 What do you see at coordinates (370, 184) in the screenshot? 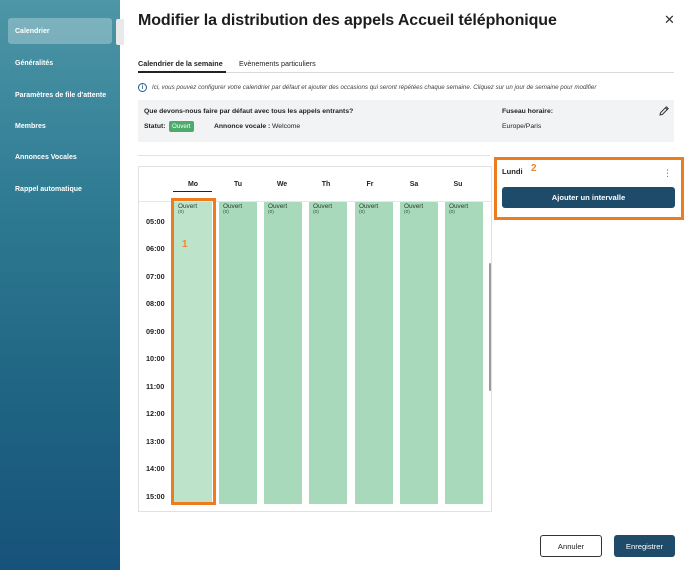
I see `day-header-fr: Fr` at bounding box center [370, 184].